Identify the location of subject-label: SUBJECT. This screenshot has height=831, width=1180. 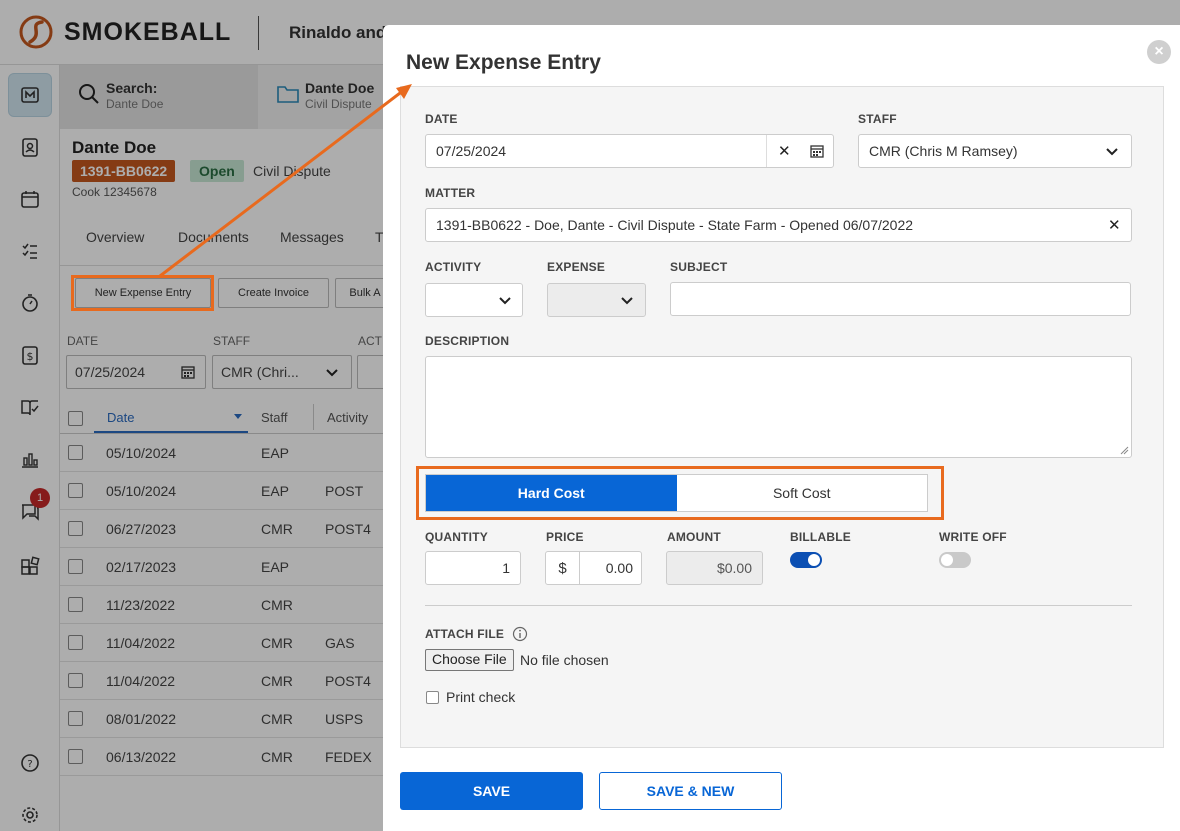
(699, 267).